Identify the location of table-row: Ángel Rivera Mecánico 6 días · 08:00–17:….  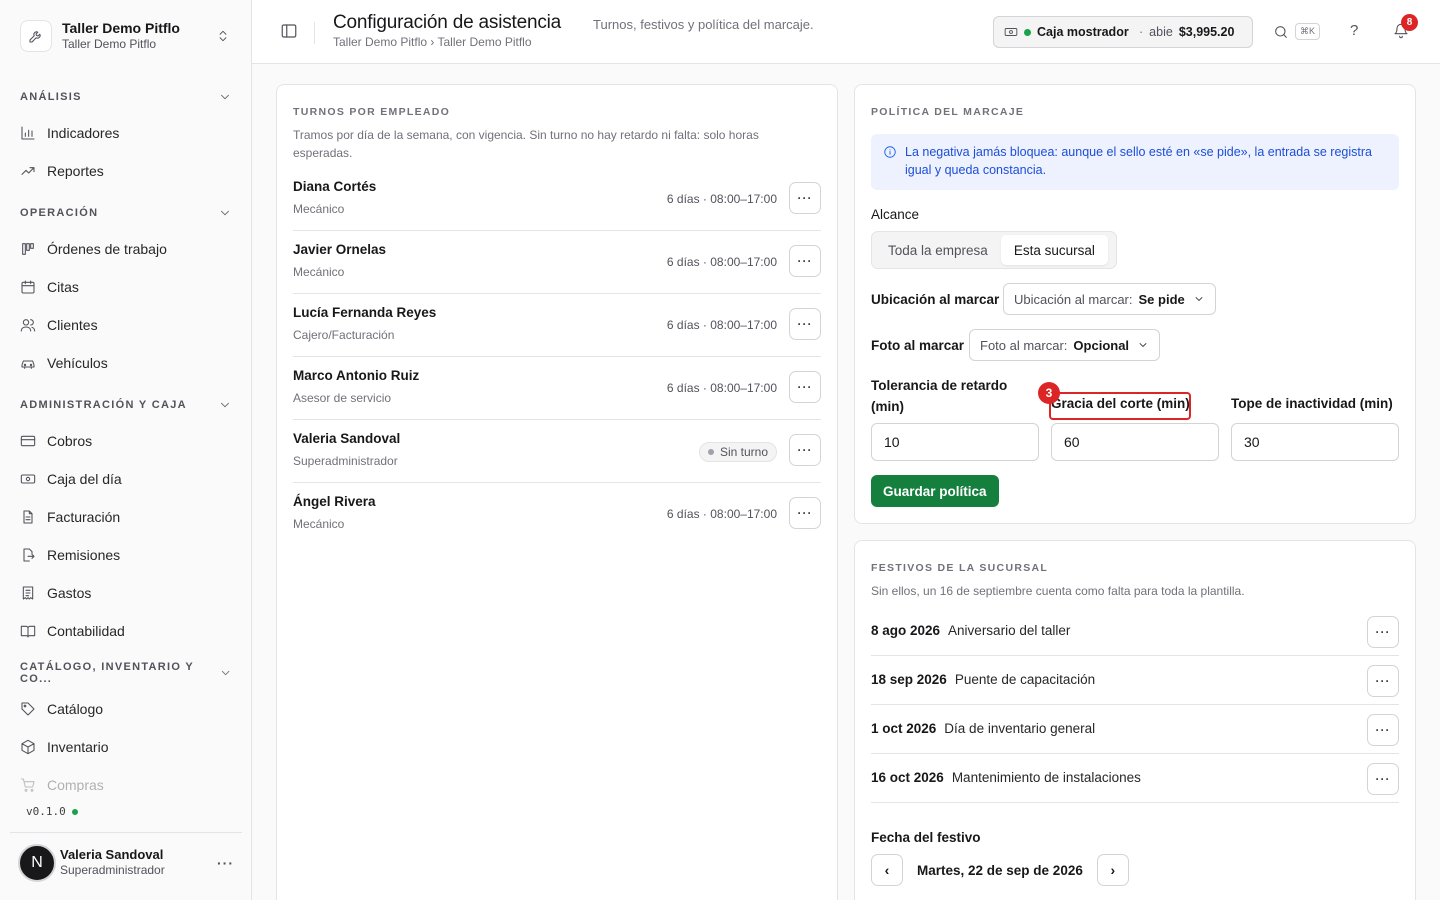
(557, 514).